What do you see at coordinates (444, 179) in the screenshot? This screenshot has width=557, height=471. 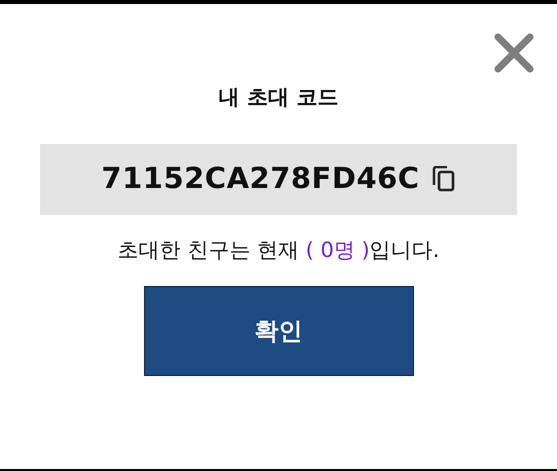 I see `copy-icon` at bounding box center [444, 179].